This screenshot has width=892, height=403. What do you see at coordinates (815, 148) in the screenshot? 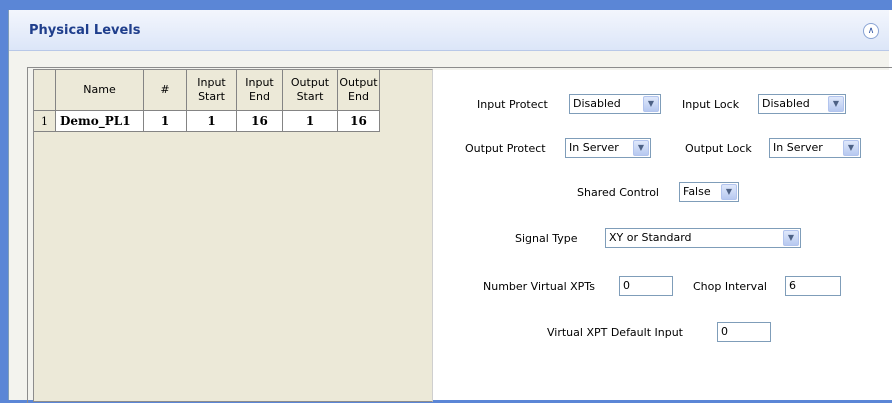
I see `output-lock-select: In Server ▼` at bounding box center [815, 148].